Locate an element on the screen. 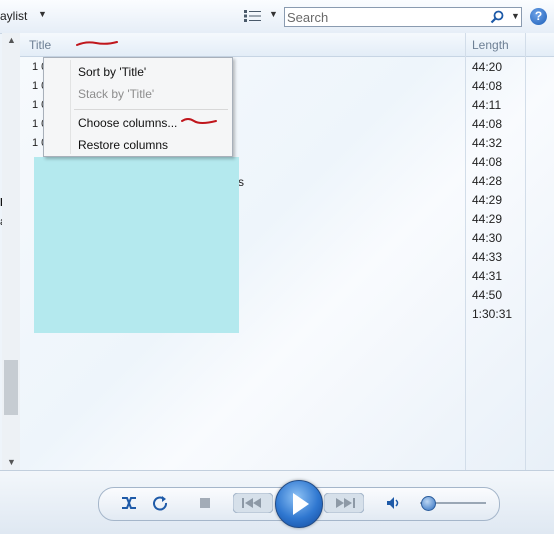  list-item-length: 44:28 is located at coordinates (487, 181).